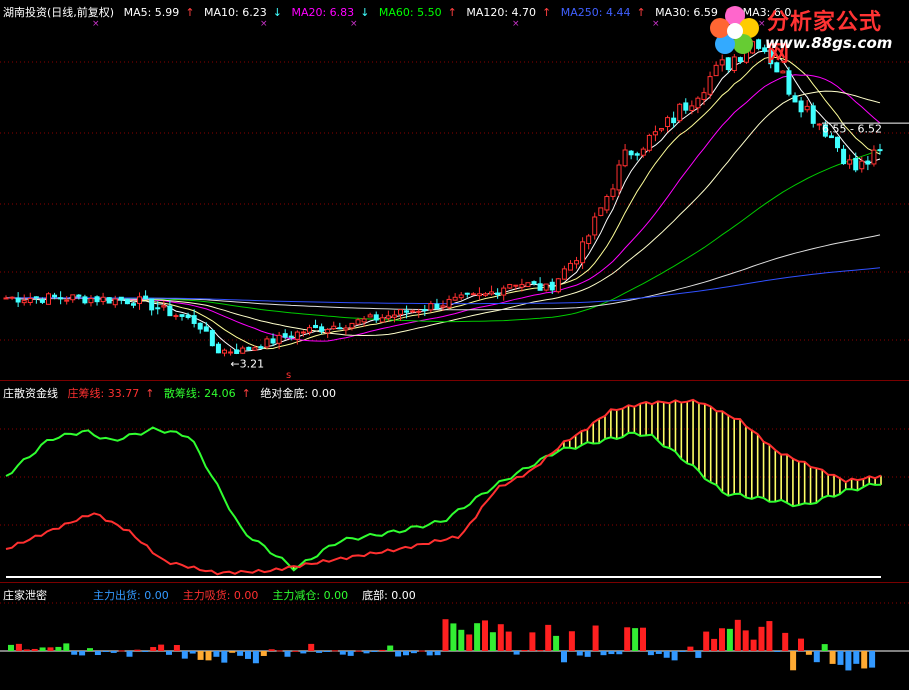 Image resolution: width=909 pixels, height=690 pixels. What do you see at coordinates (30, 393) in the screenshot?
I see `indicator1-name: 庄散资金线` at bounding box center [30, 393].